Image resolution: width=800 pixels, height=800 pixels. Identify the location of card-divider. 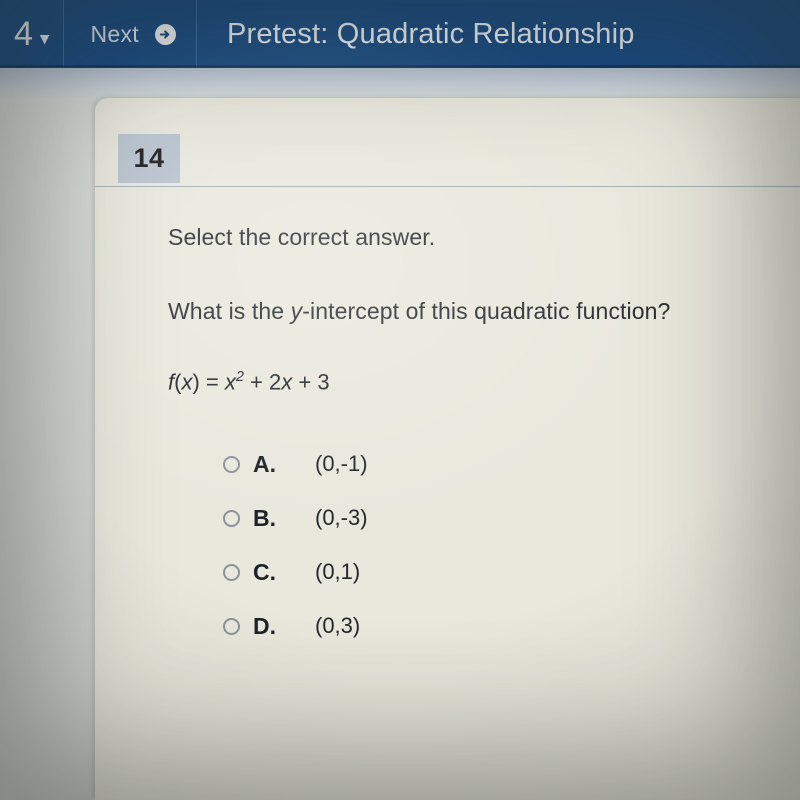
(447, 186).